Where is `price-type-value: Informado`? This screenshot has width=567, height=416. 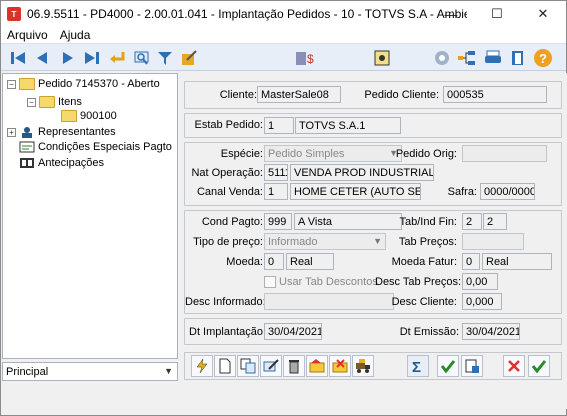 price-type-value: Informado is located at coordinates (293, 242).